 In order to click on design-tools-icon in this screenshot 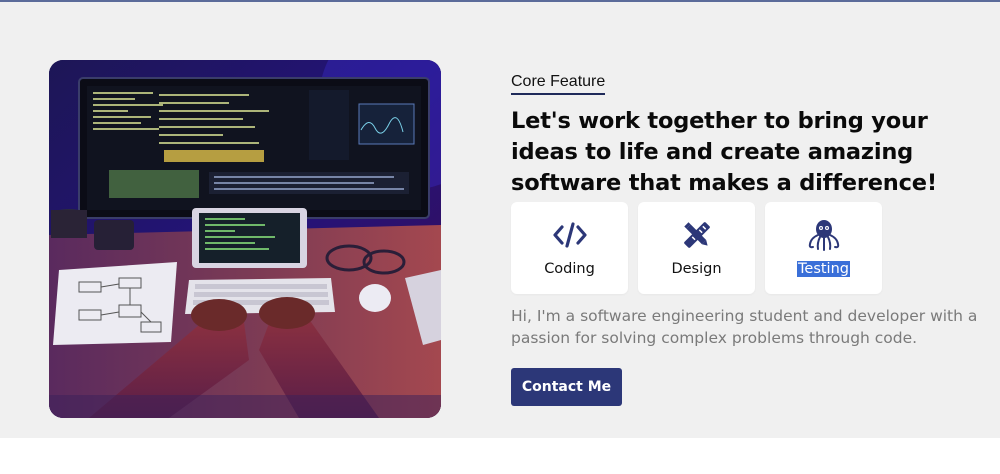, I will do `click(696, 235)`.